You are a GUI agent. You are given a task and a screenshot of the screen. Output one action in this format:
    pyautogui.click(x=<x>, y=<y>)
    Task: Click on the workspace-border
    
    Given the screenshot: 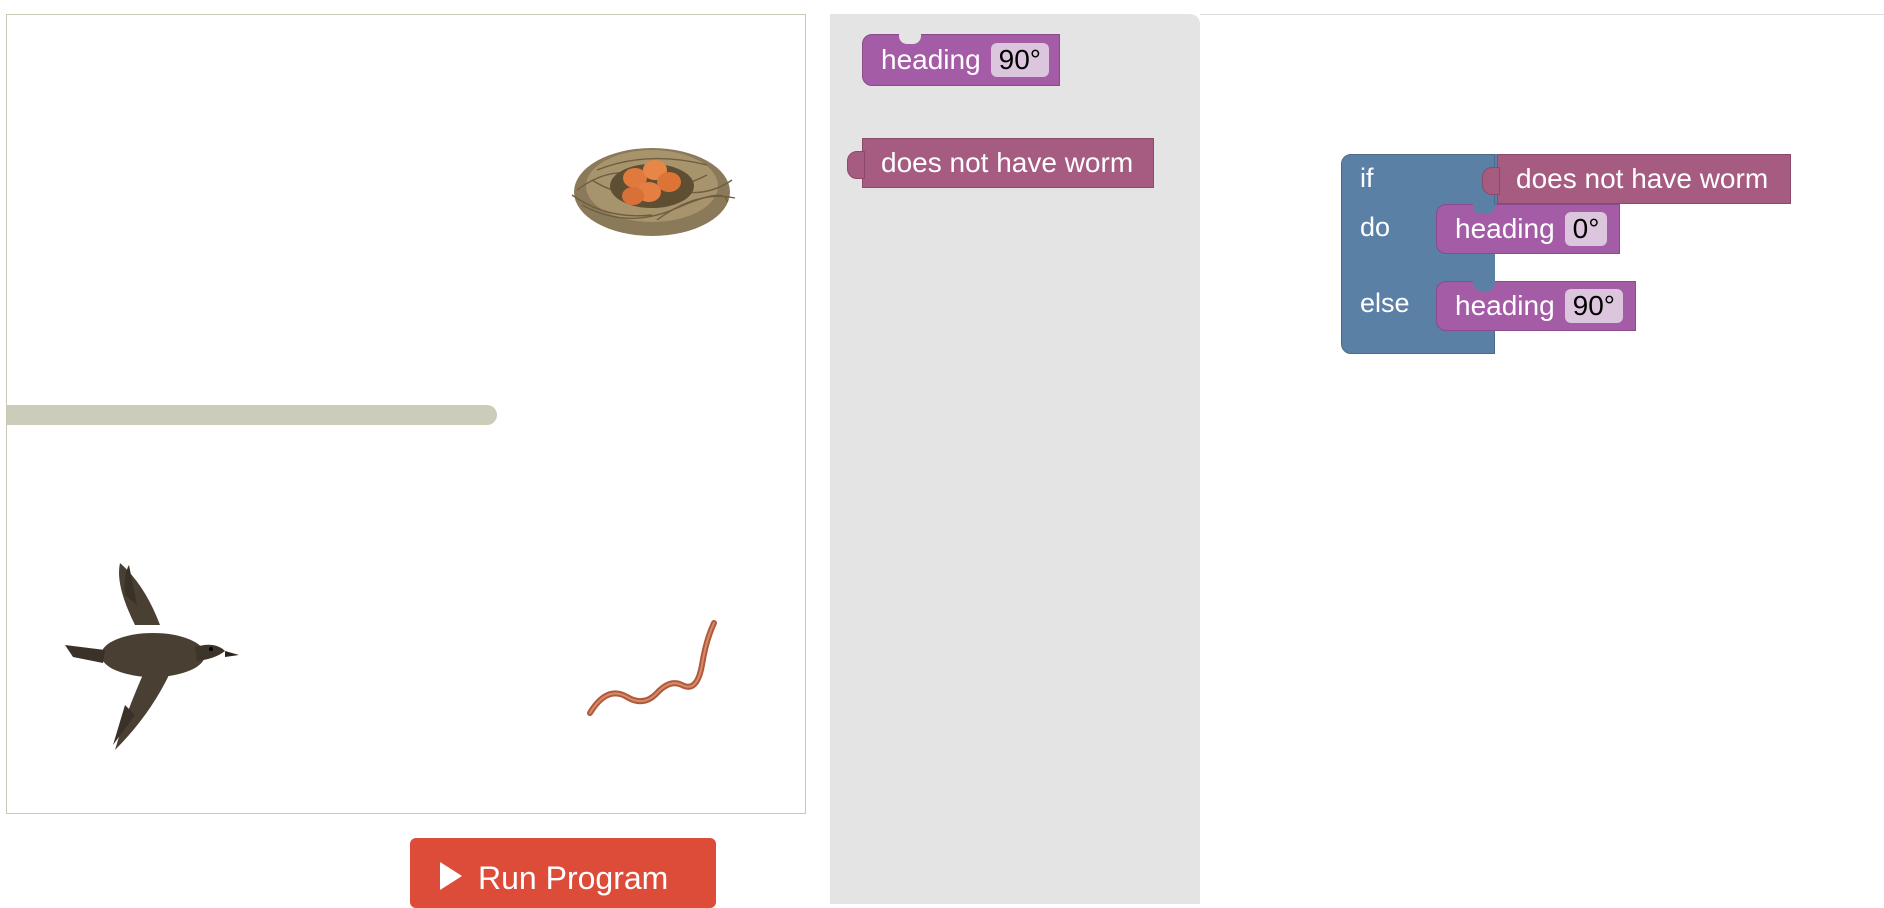 What is the action you would take?
    pyautogui.click(x=1542, y=14)
    